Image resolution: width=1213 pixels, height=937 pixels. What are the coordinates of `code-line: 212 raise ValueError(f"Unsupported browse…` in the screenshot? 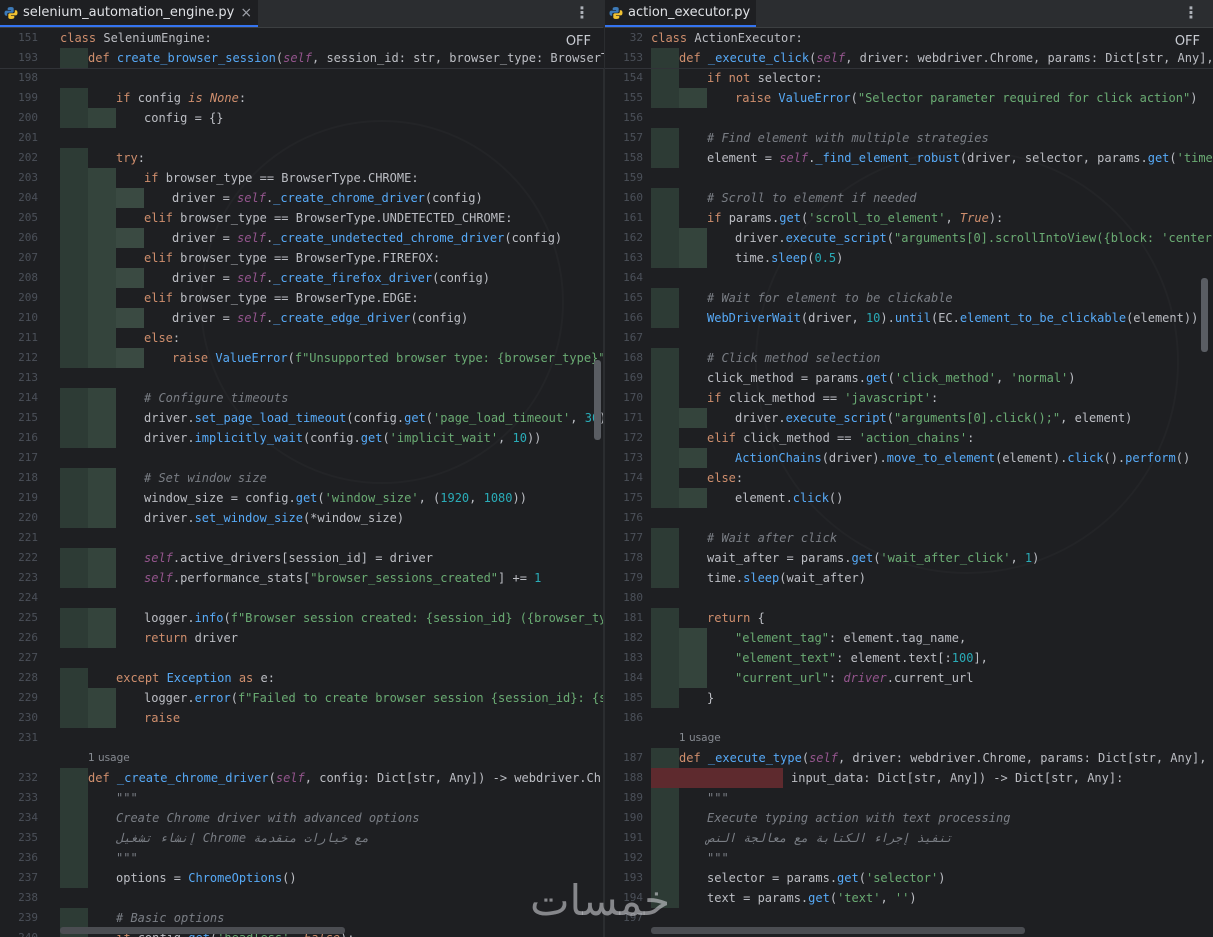 It's located at (302, 358).